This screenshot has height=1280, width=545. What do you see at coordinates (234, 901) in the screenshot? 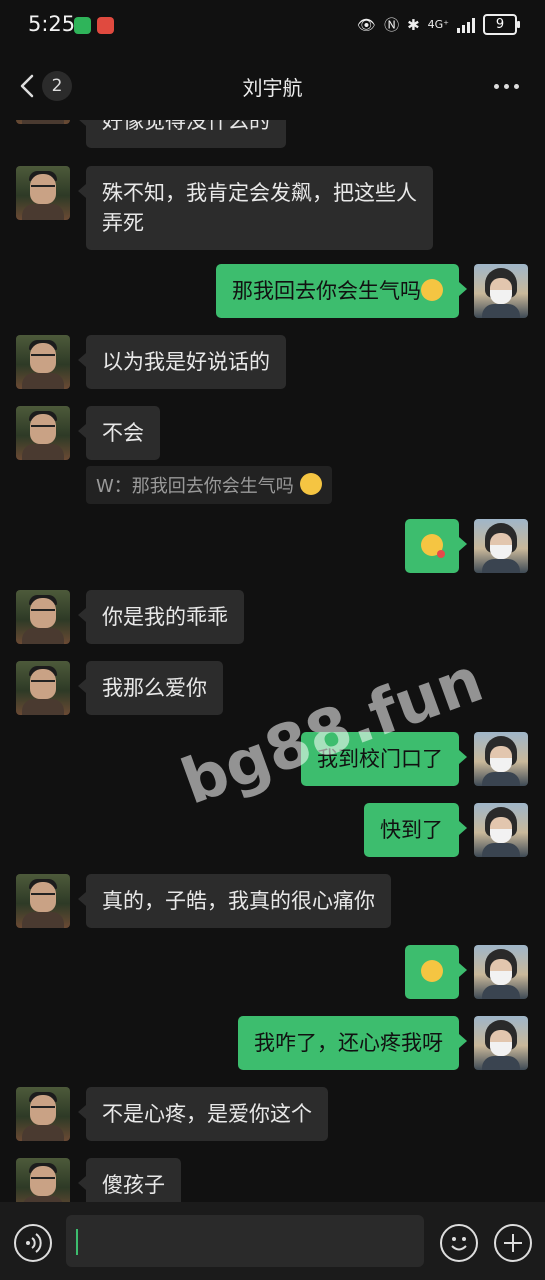
I see `incoming-message: 真的，子皓，我真的很心痛你` at bounding box center [234, 901].